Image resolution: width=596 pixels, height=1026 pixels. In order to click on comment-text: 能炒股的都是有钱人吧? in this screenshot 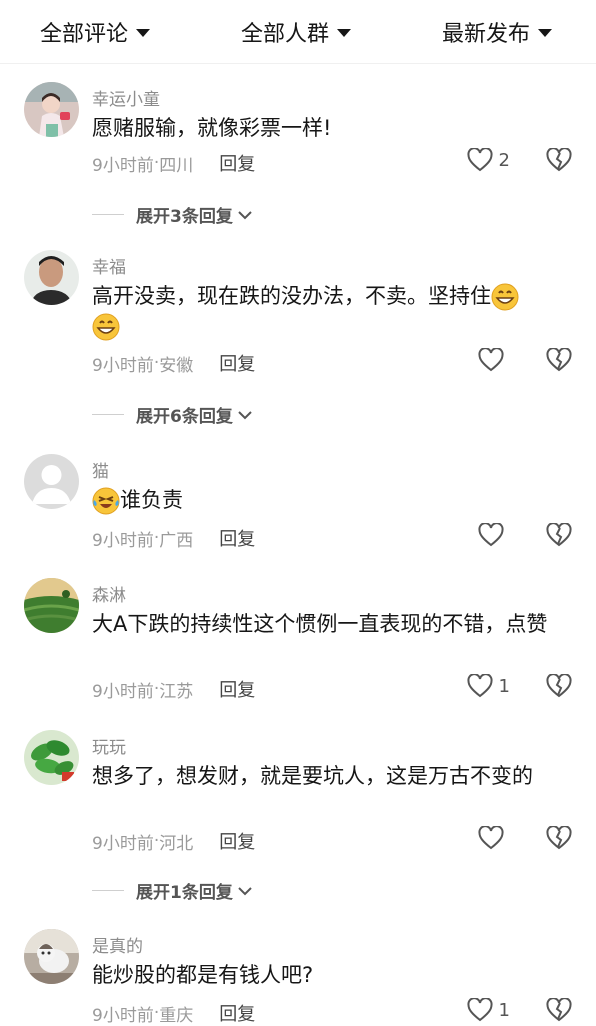, I will do `click(203, 975)`.